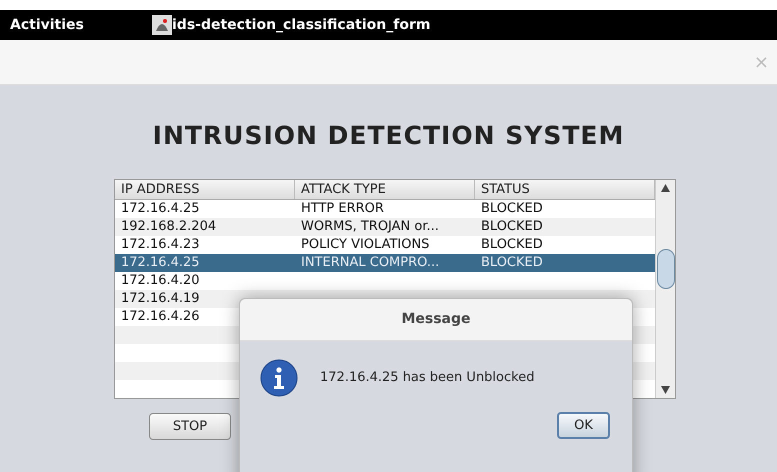 The image size is (777, 472). Describe the element at coordinates (665, 289) in the screenshot. I see `scrollbar` at that location.